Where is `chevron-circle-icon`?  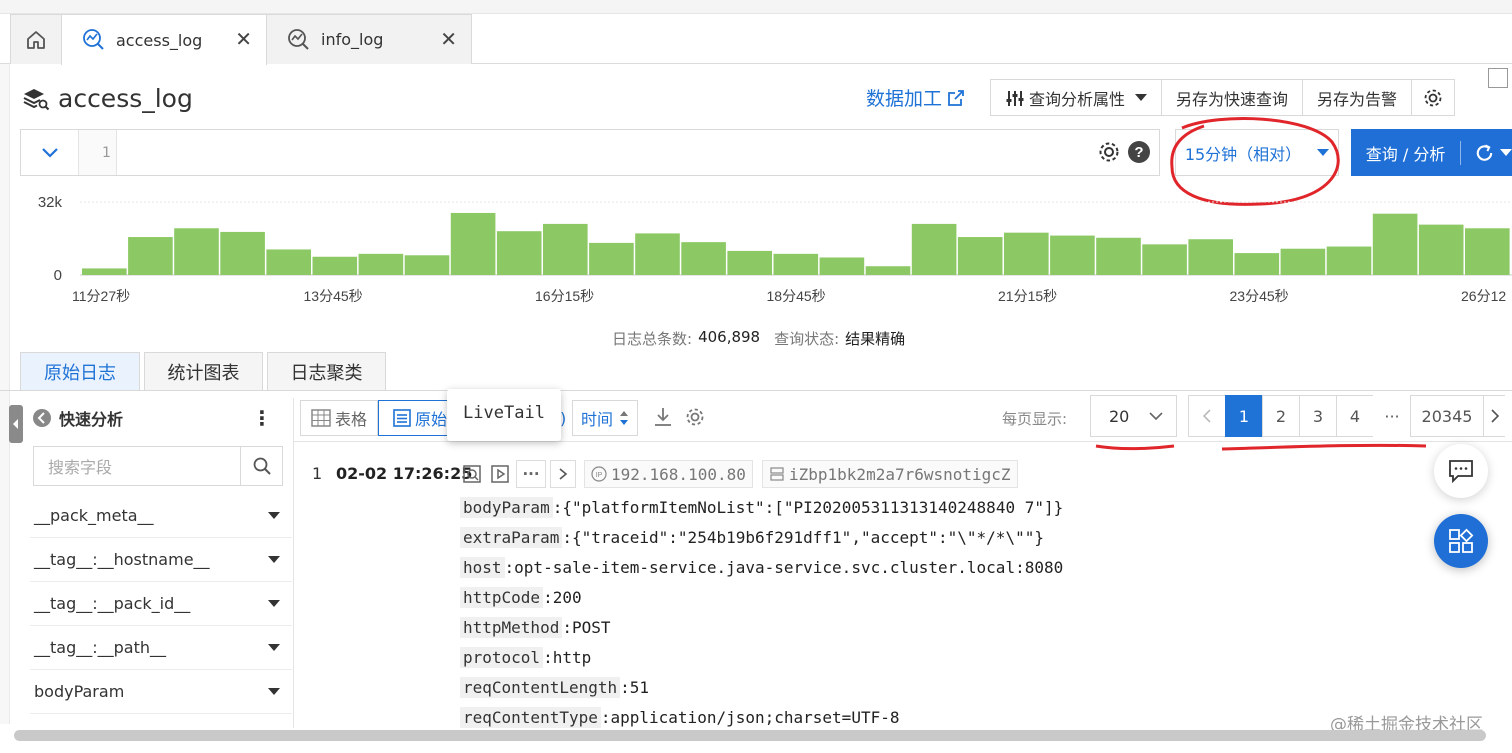
chevron-circle-icon is located at coordinates (42, 418).